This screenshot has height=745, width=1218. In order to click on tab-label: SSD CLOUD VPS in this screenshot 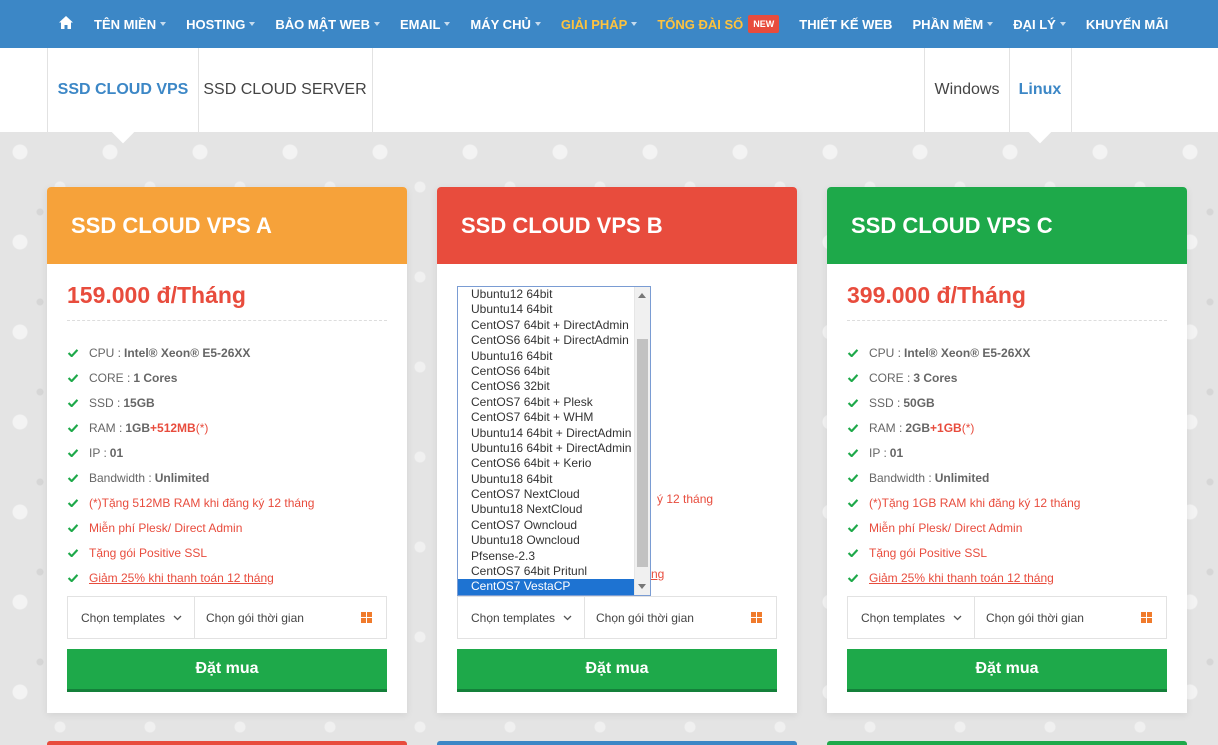, I will do `click(123, 89)`.